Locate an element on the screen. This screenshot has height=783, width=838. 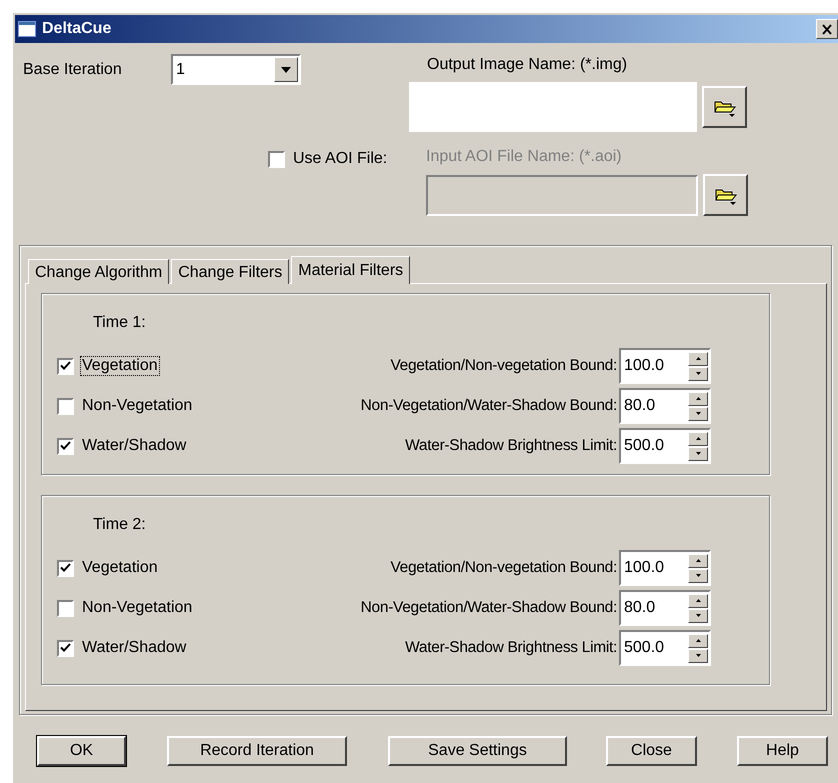
tab: Change Filters is located at coordinates (230, 271).